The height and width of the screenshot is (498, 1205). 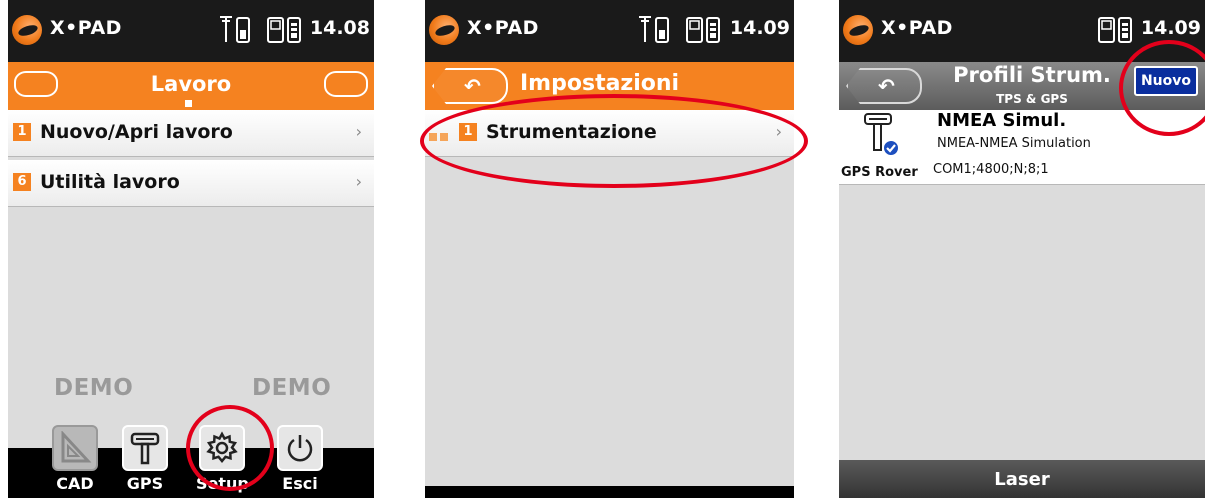 I want to click on menu-item-label: Utilità lavoro, so click(x=110, y=182).